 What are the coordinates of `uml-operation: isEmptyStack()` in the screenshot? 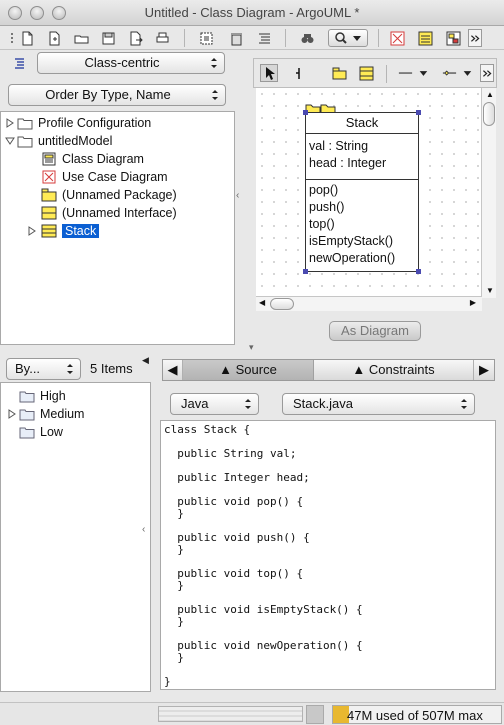 It's located at (362, 241).